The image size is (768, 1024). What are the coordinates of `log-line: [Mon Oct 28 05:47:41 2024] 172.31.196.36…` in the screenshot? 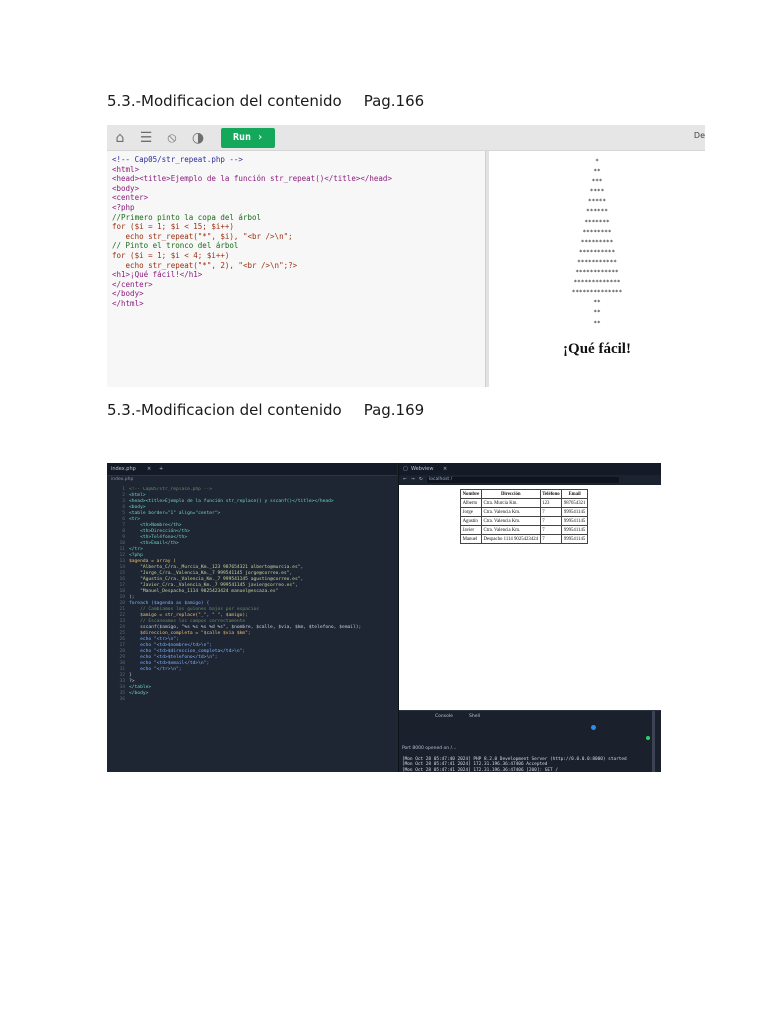 It's located at (480, 769).